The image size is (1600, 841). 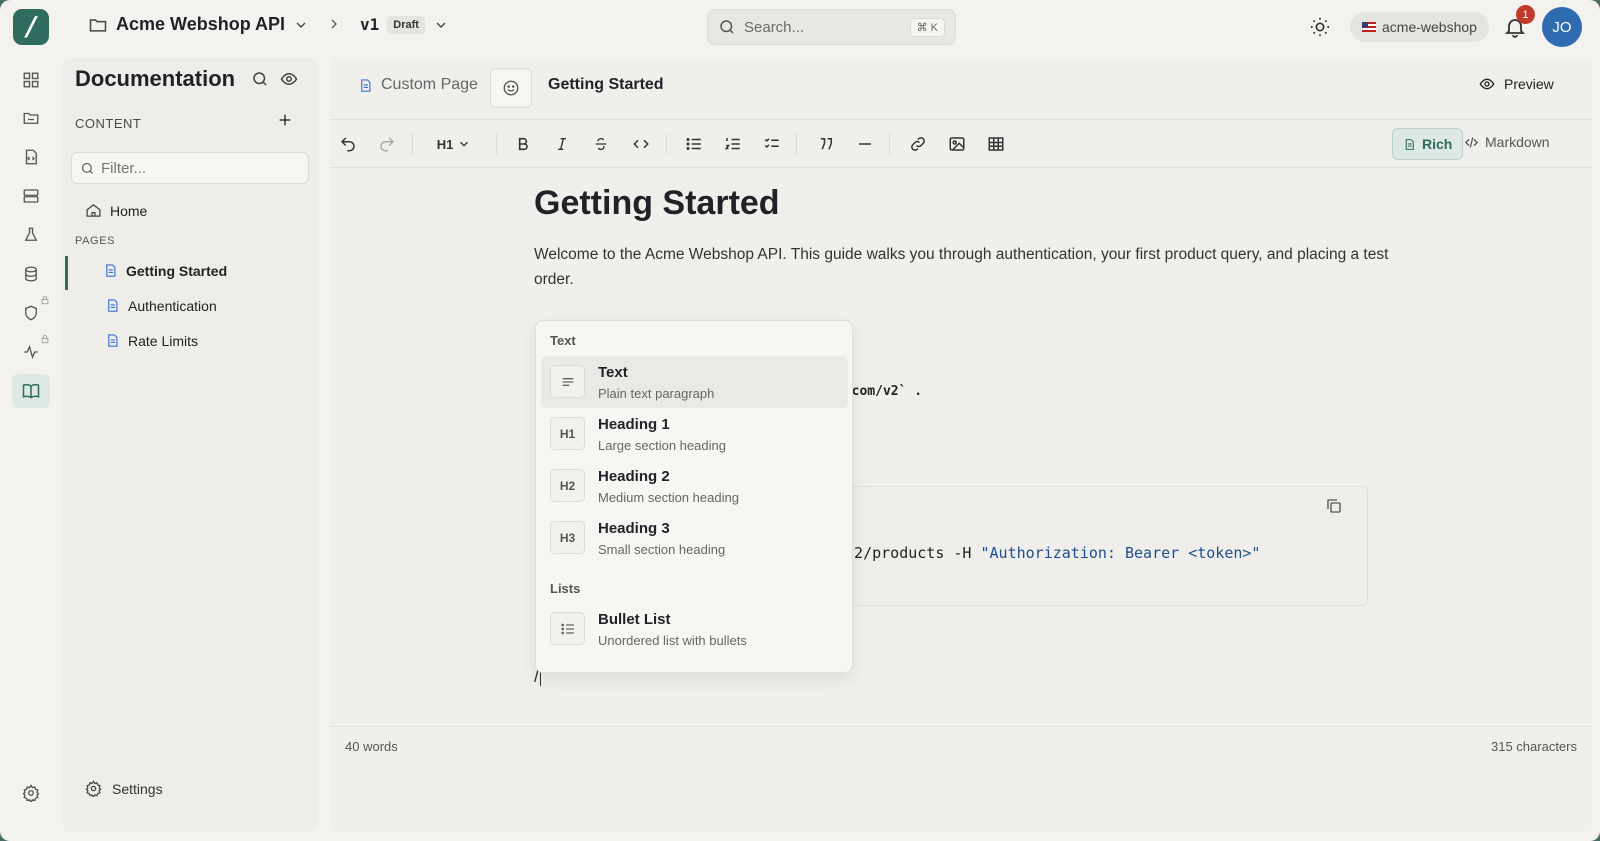 I want to click on tenant-name: acme-webshop, so click(x=1429, y=27).